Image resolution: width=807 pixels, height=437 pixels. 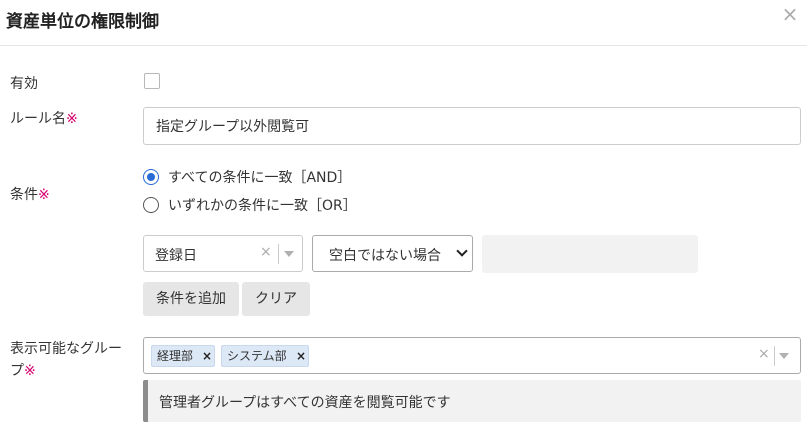 What do you see at coordinates (403, 23) in the screenshot?
I see `modal-header: 資産単位の権限制御 ×` at bounding box center [403, 23].